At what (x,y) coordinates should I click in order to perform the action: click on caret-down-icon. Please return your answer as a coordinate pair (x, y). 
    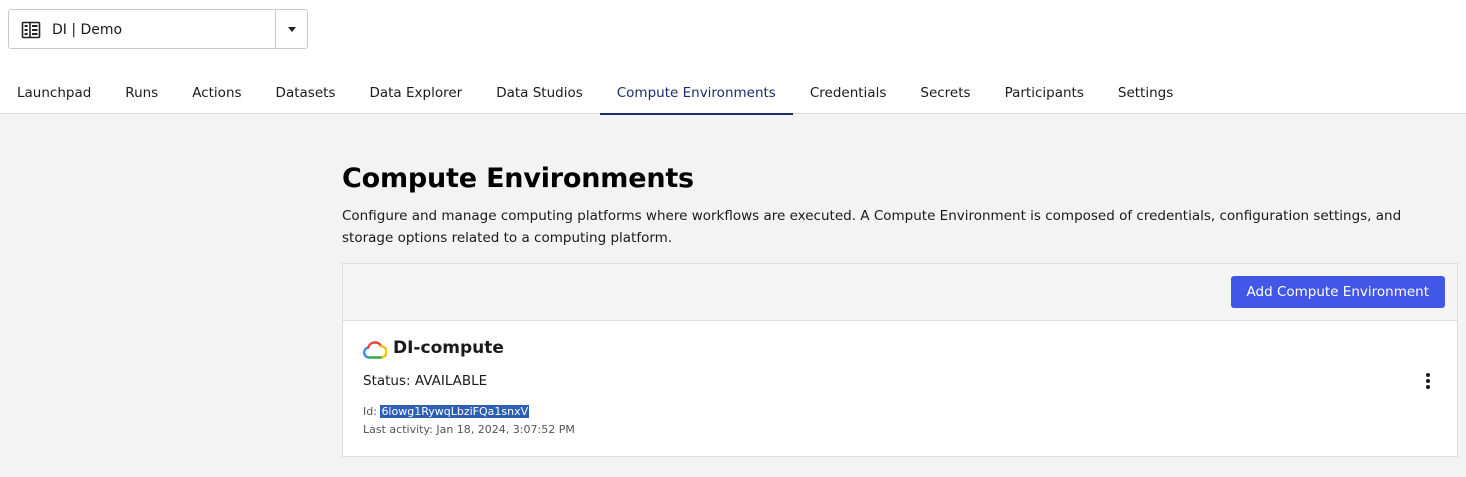
    Looking at the image, I should click on (292, 29).